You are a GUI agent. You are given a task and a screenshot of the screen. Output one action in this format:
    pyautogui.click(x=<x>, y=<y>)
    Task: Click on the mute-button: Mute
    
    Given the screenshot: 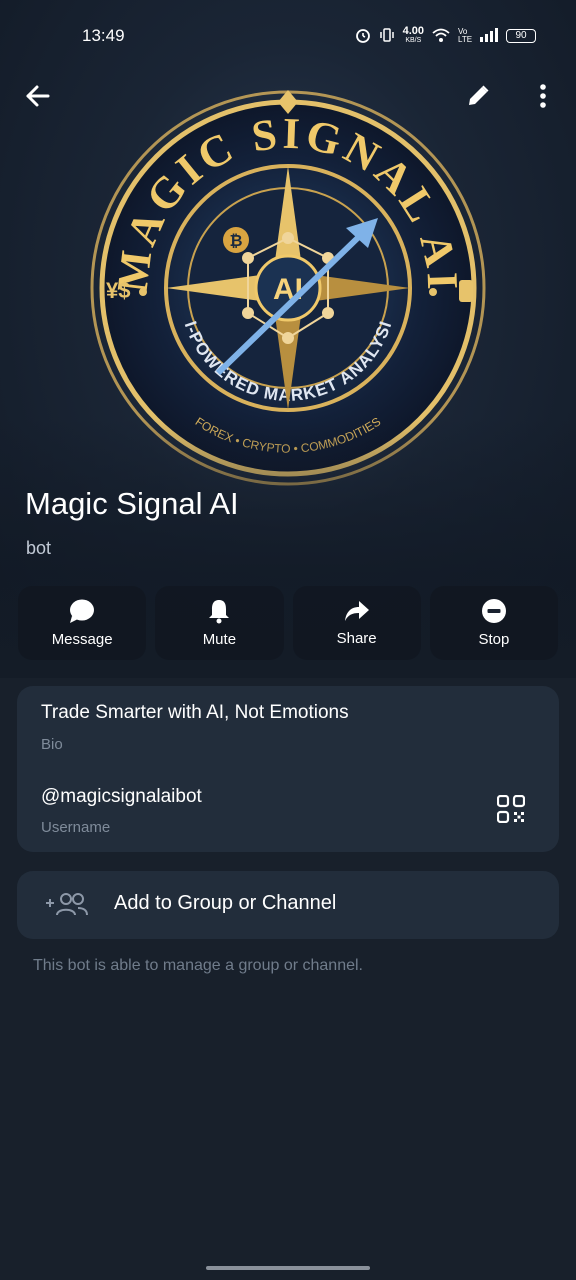 What is the action you would take?
    pyautogui.click(x=219, y=623)
    